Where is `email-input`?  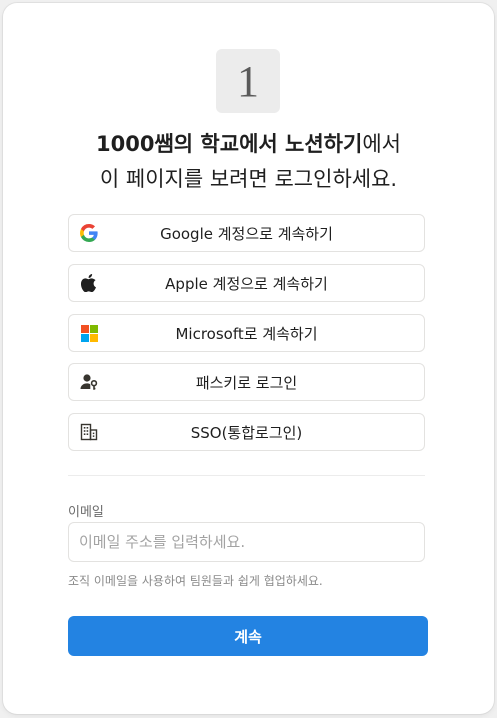
email-input is located at coordinates (246, 542).